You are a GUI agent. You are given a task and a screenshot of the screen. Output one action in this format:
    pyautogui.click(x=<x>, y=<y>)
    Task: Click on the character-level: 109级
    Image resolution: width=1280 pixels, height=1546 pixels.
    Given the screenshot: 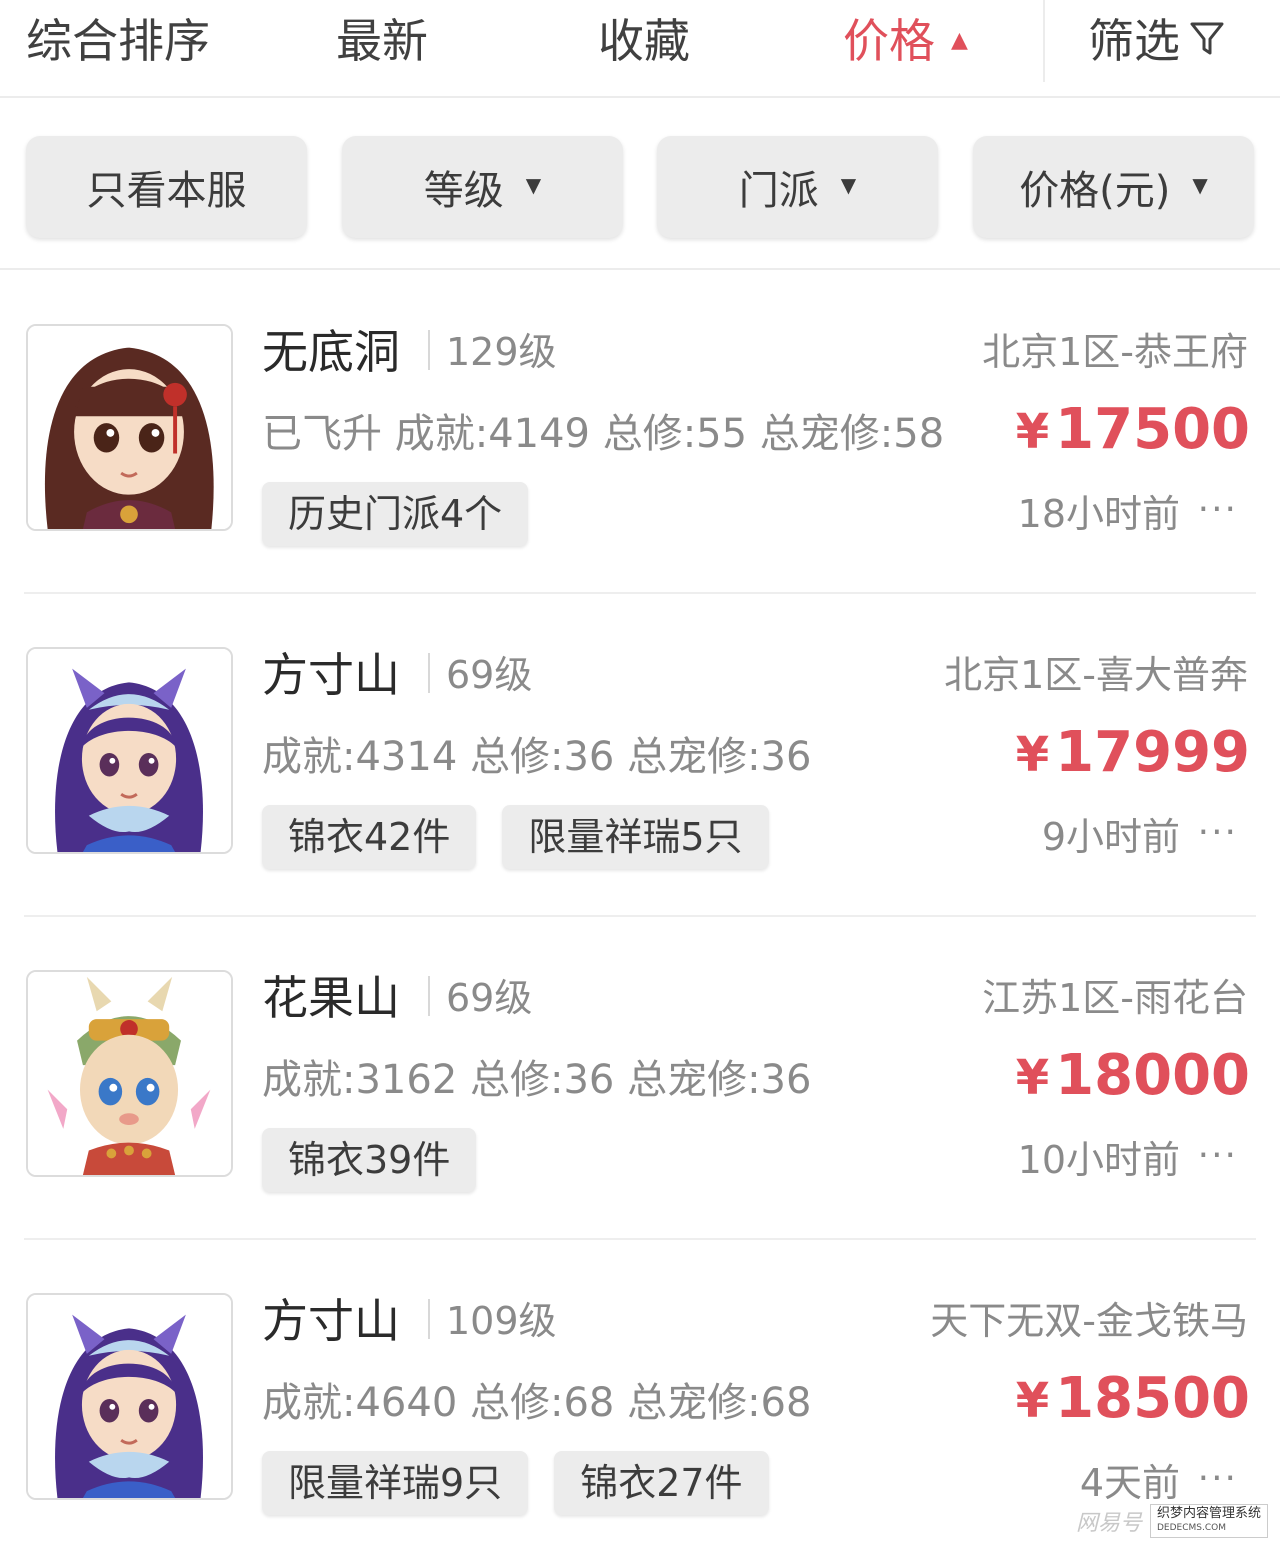 What is the action you would take?
    pyautogui.click(x=501, y=1321)
    